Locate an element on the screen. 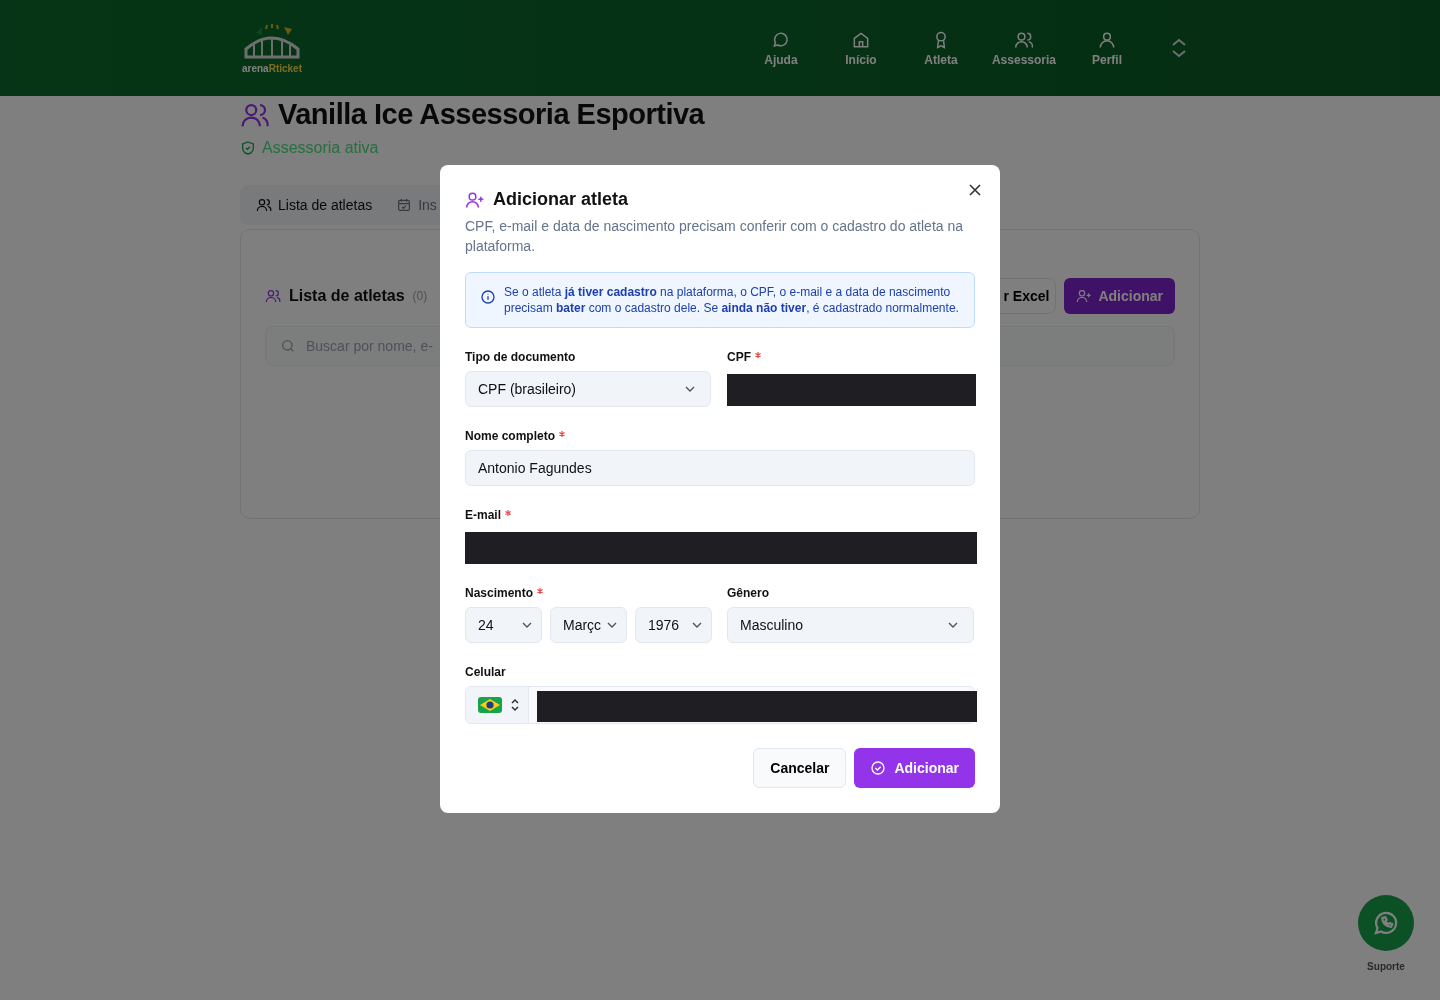 The width and height of the screenshot is (1440, 1000). tab: Lista de atletas is located at coordinates (314, 205).